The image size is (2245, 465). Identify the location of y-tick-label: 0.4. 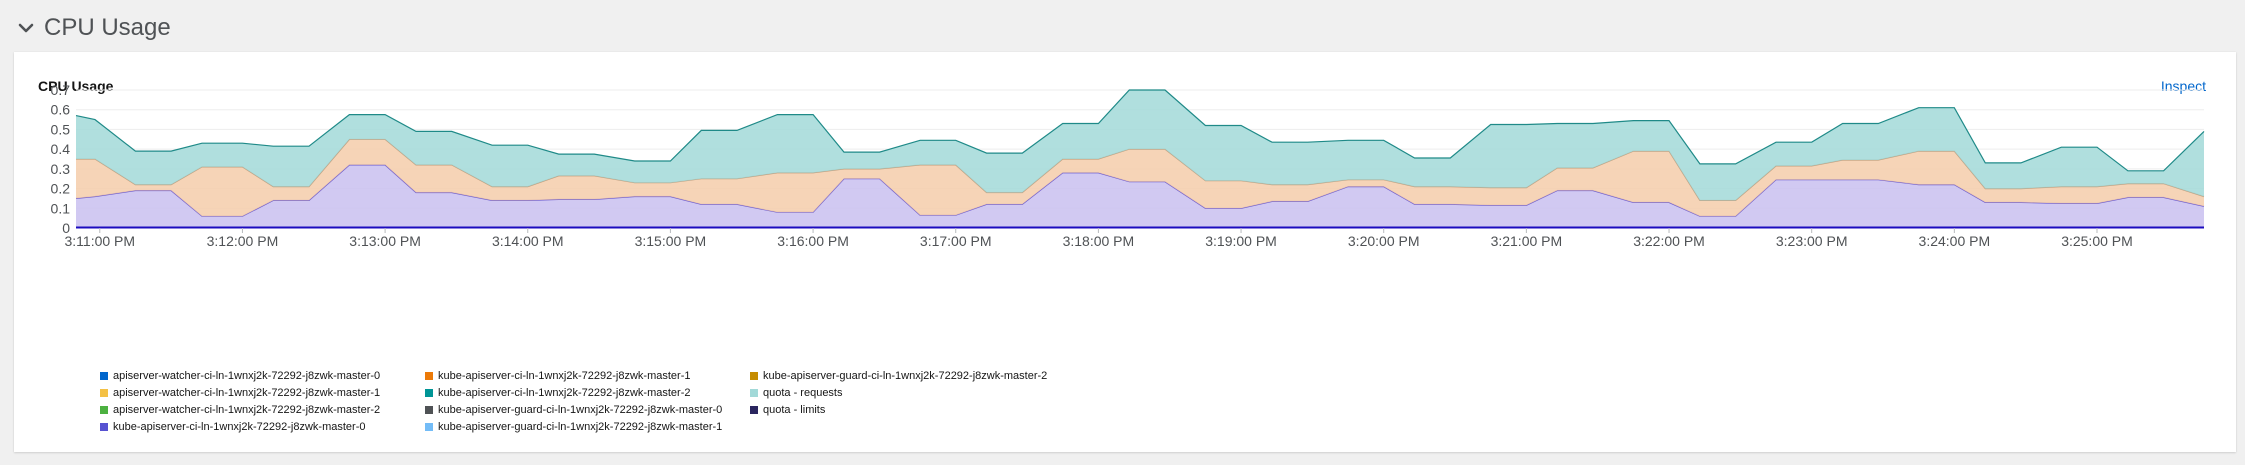
(61, 149).